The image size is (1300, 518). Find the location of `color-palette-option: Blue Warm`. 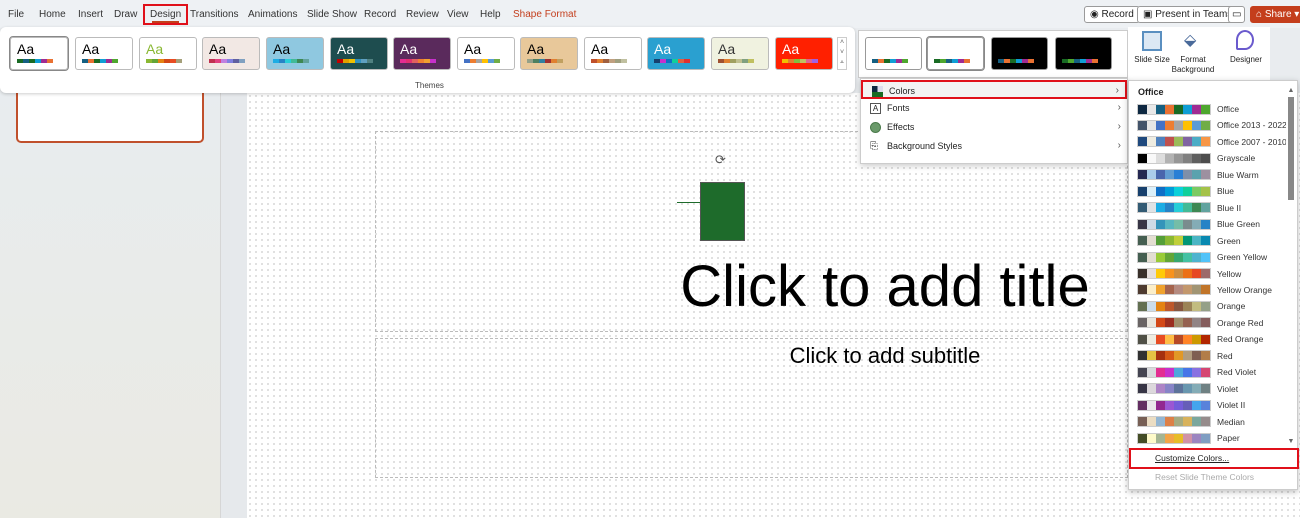

color-palette-option: Blue Warm is located at coordinates (1198, 175).